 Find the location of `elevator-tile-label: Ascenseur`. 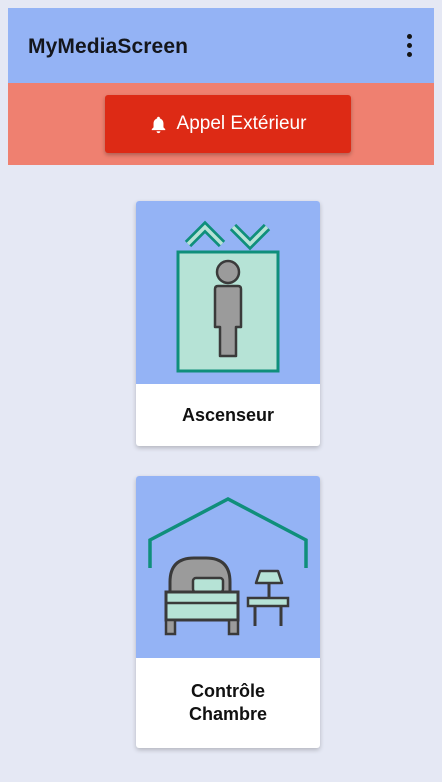

elevator-tile-label: Ascenseur is located at coordinates (228, 414).